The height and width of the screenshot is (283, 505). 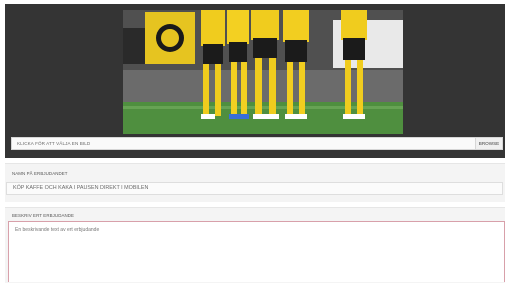 What do you see at coordinates (488, 143) in the screenshot?
I see `browse-button: BROWSE` at bounding box center [488, 143].